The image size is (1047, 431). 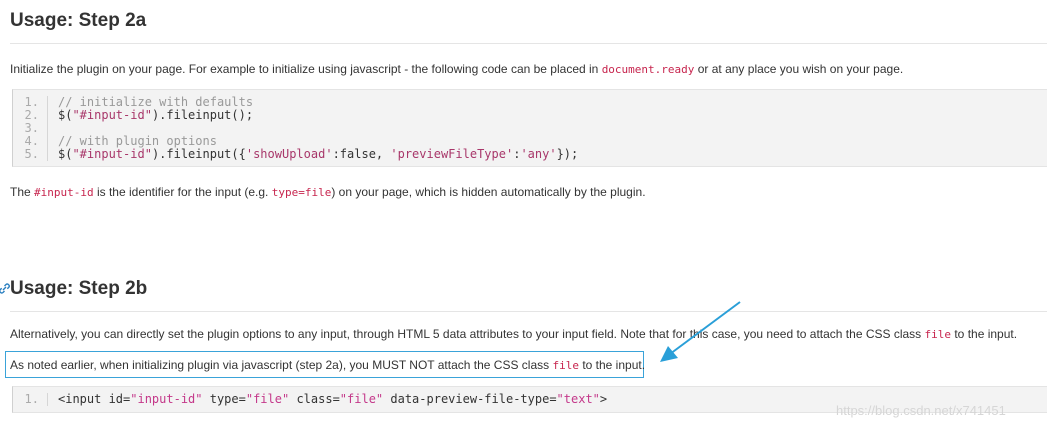 I want to click on code-token: "text", so click(x=578, y=399).